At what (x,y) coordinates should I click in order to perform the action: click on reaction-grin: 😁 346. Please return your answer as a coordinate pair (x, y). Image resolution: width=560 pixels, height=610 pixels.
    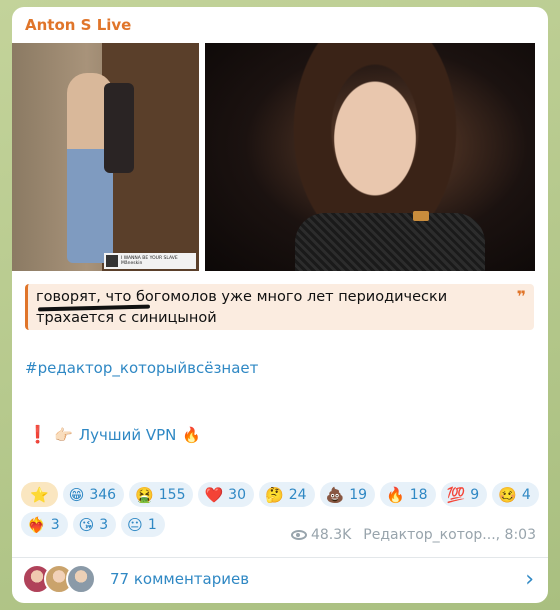
    Looking at the image, I should click on (93, 494).